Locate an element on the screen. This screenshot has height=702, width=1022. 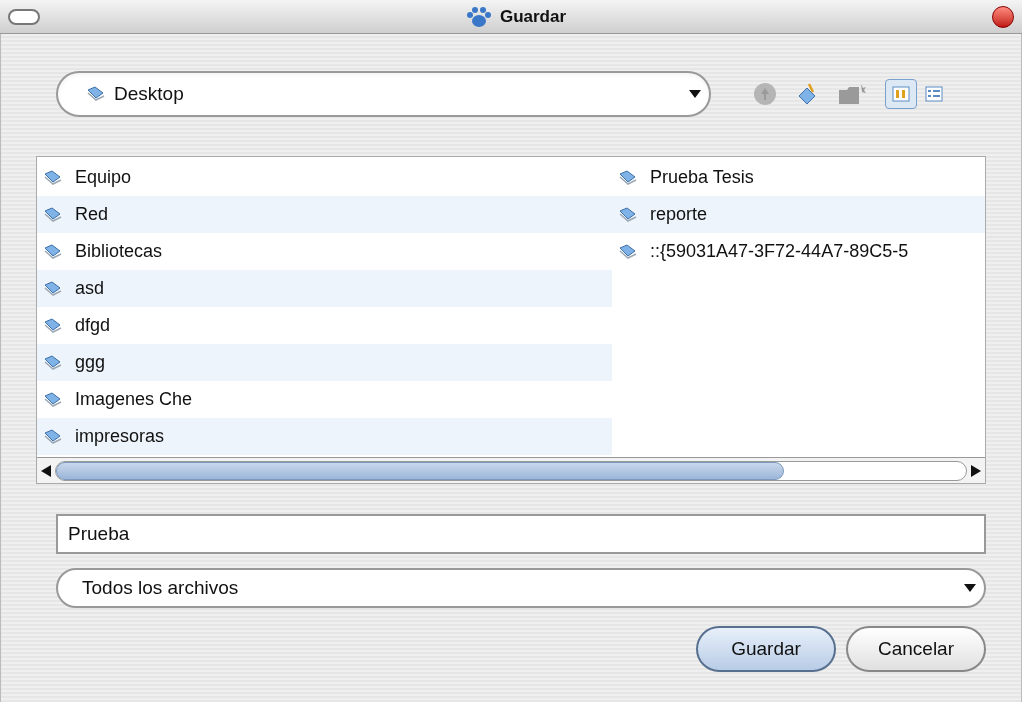
minimize-button is located at coordinates (24, 16).